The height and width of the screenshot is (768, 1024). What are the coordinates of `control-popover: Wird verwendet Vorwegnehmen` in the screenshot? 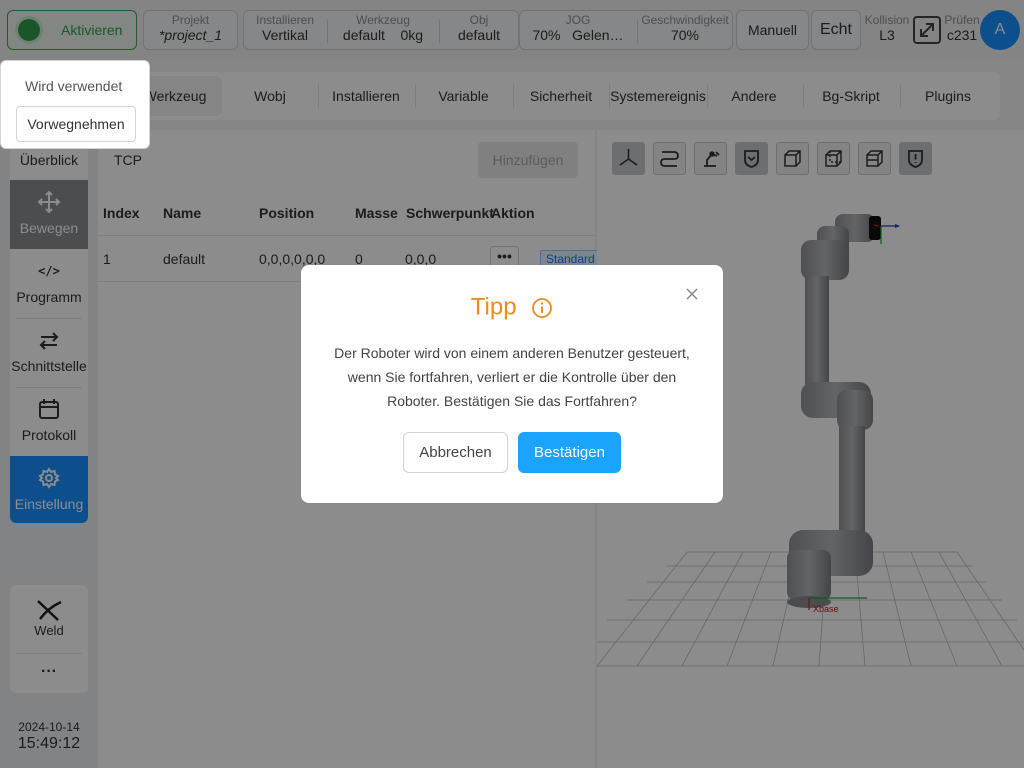 It's located at (75, 104).